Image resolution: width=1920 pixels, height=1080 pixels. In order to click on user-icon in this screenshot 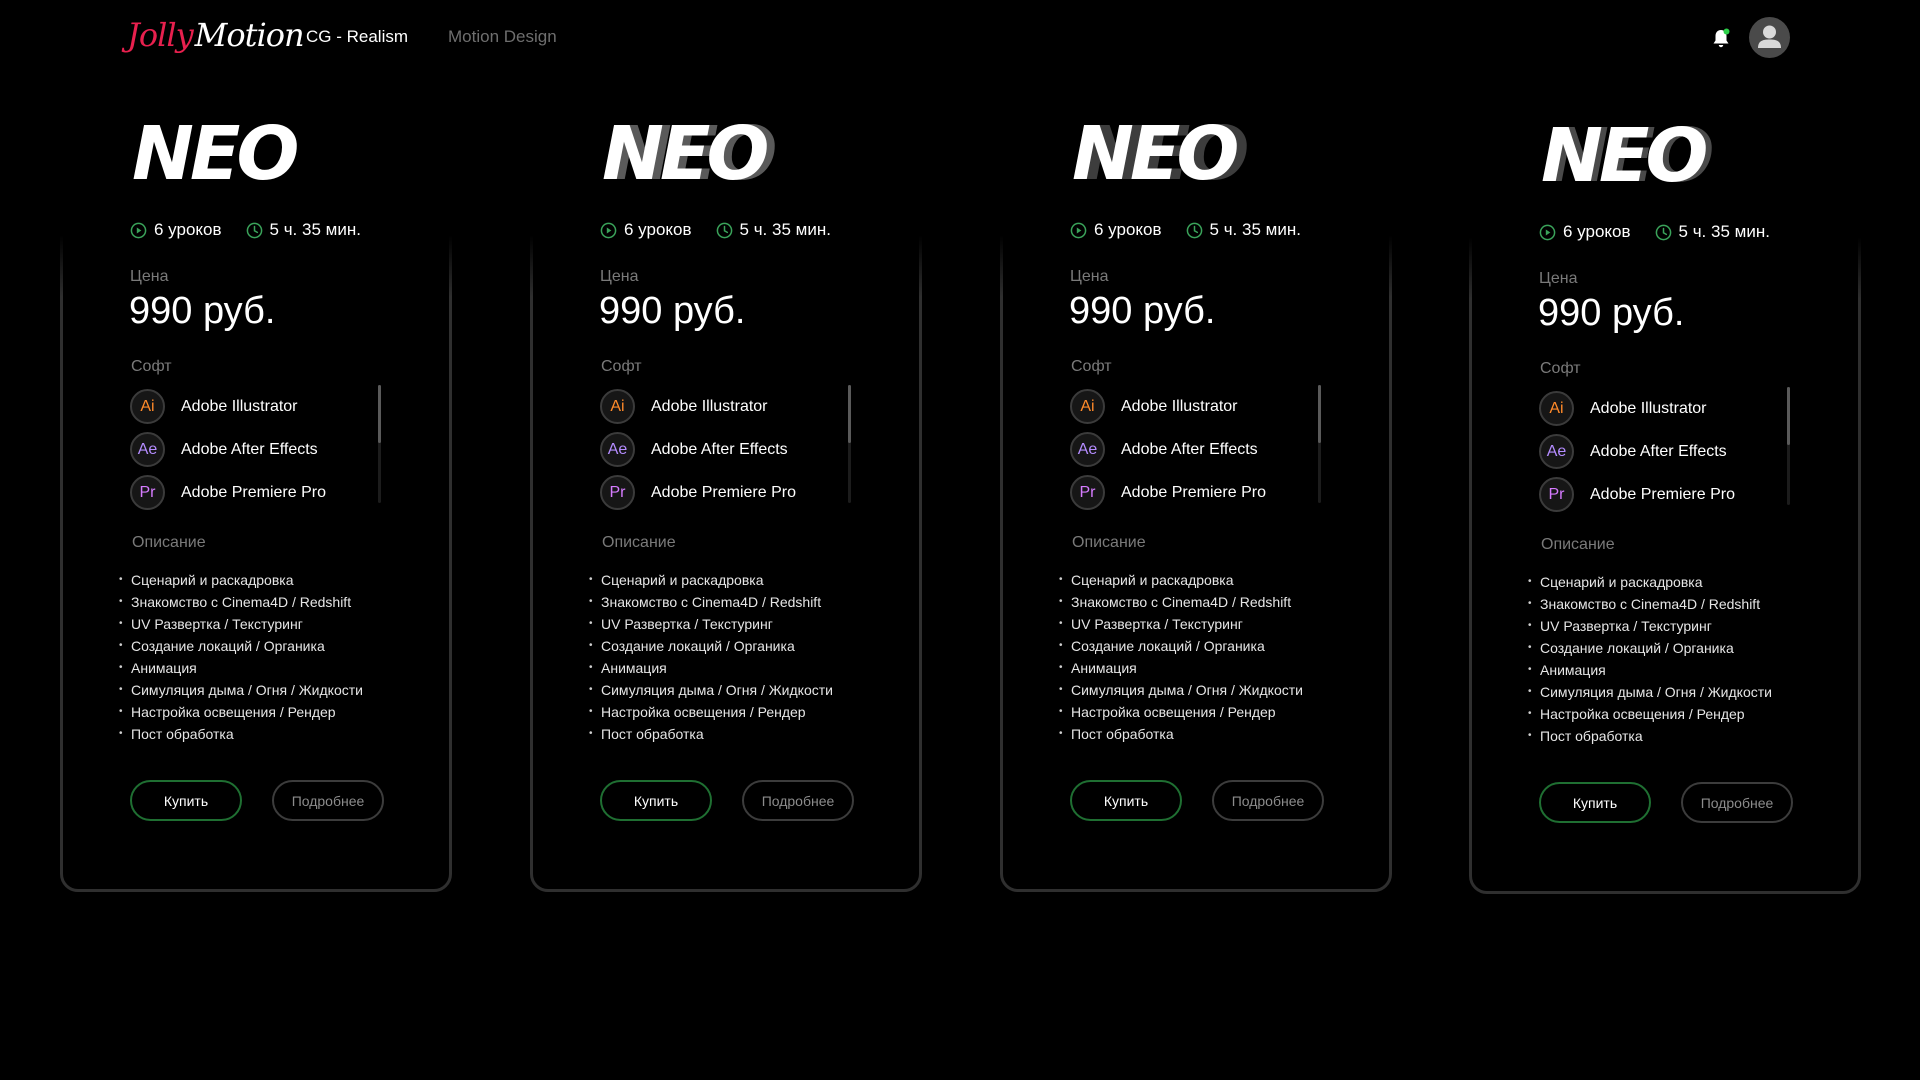, I will do `click(1769, 36)`.